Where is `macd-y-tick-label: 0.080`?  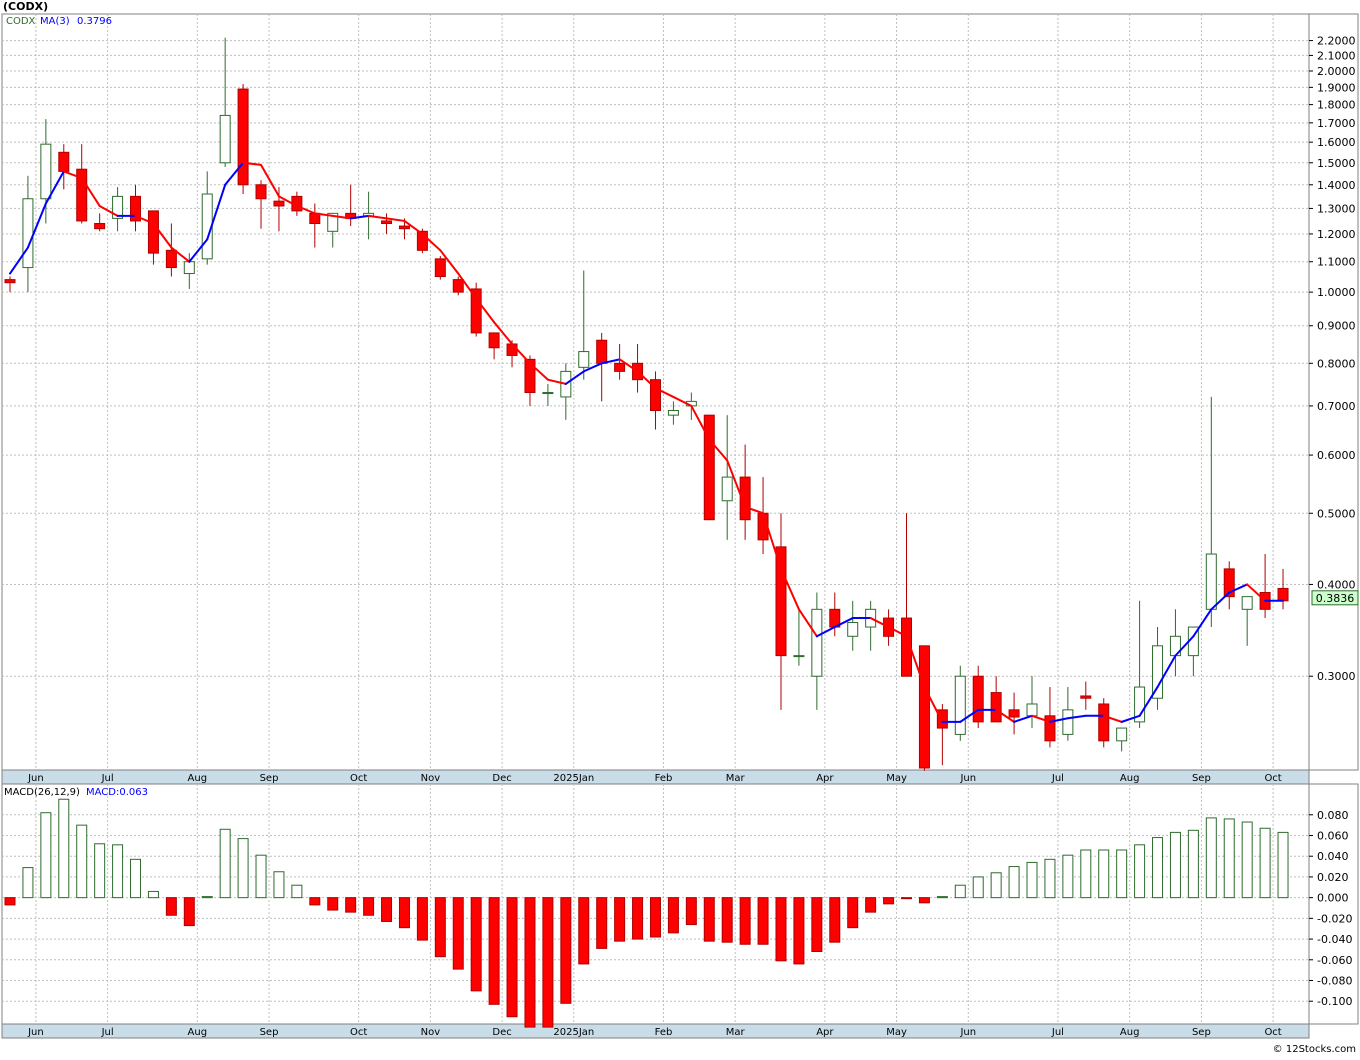 macd-y-tick-label: 0.080 is located at coordinates (1333, 815).